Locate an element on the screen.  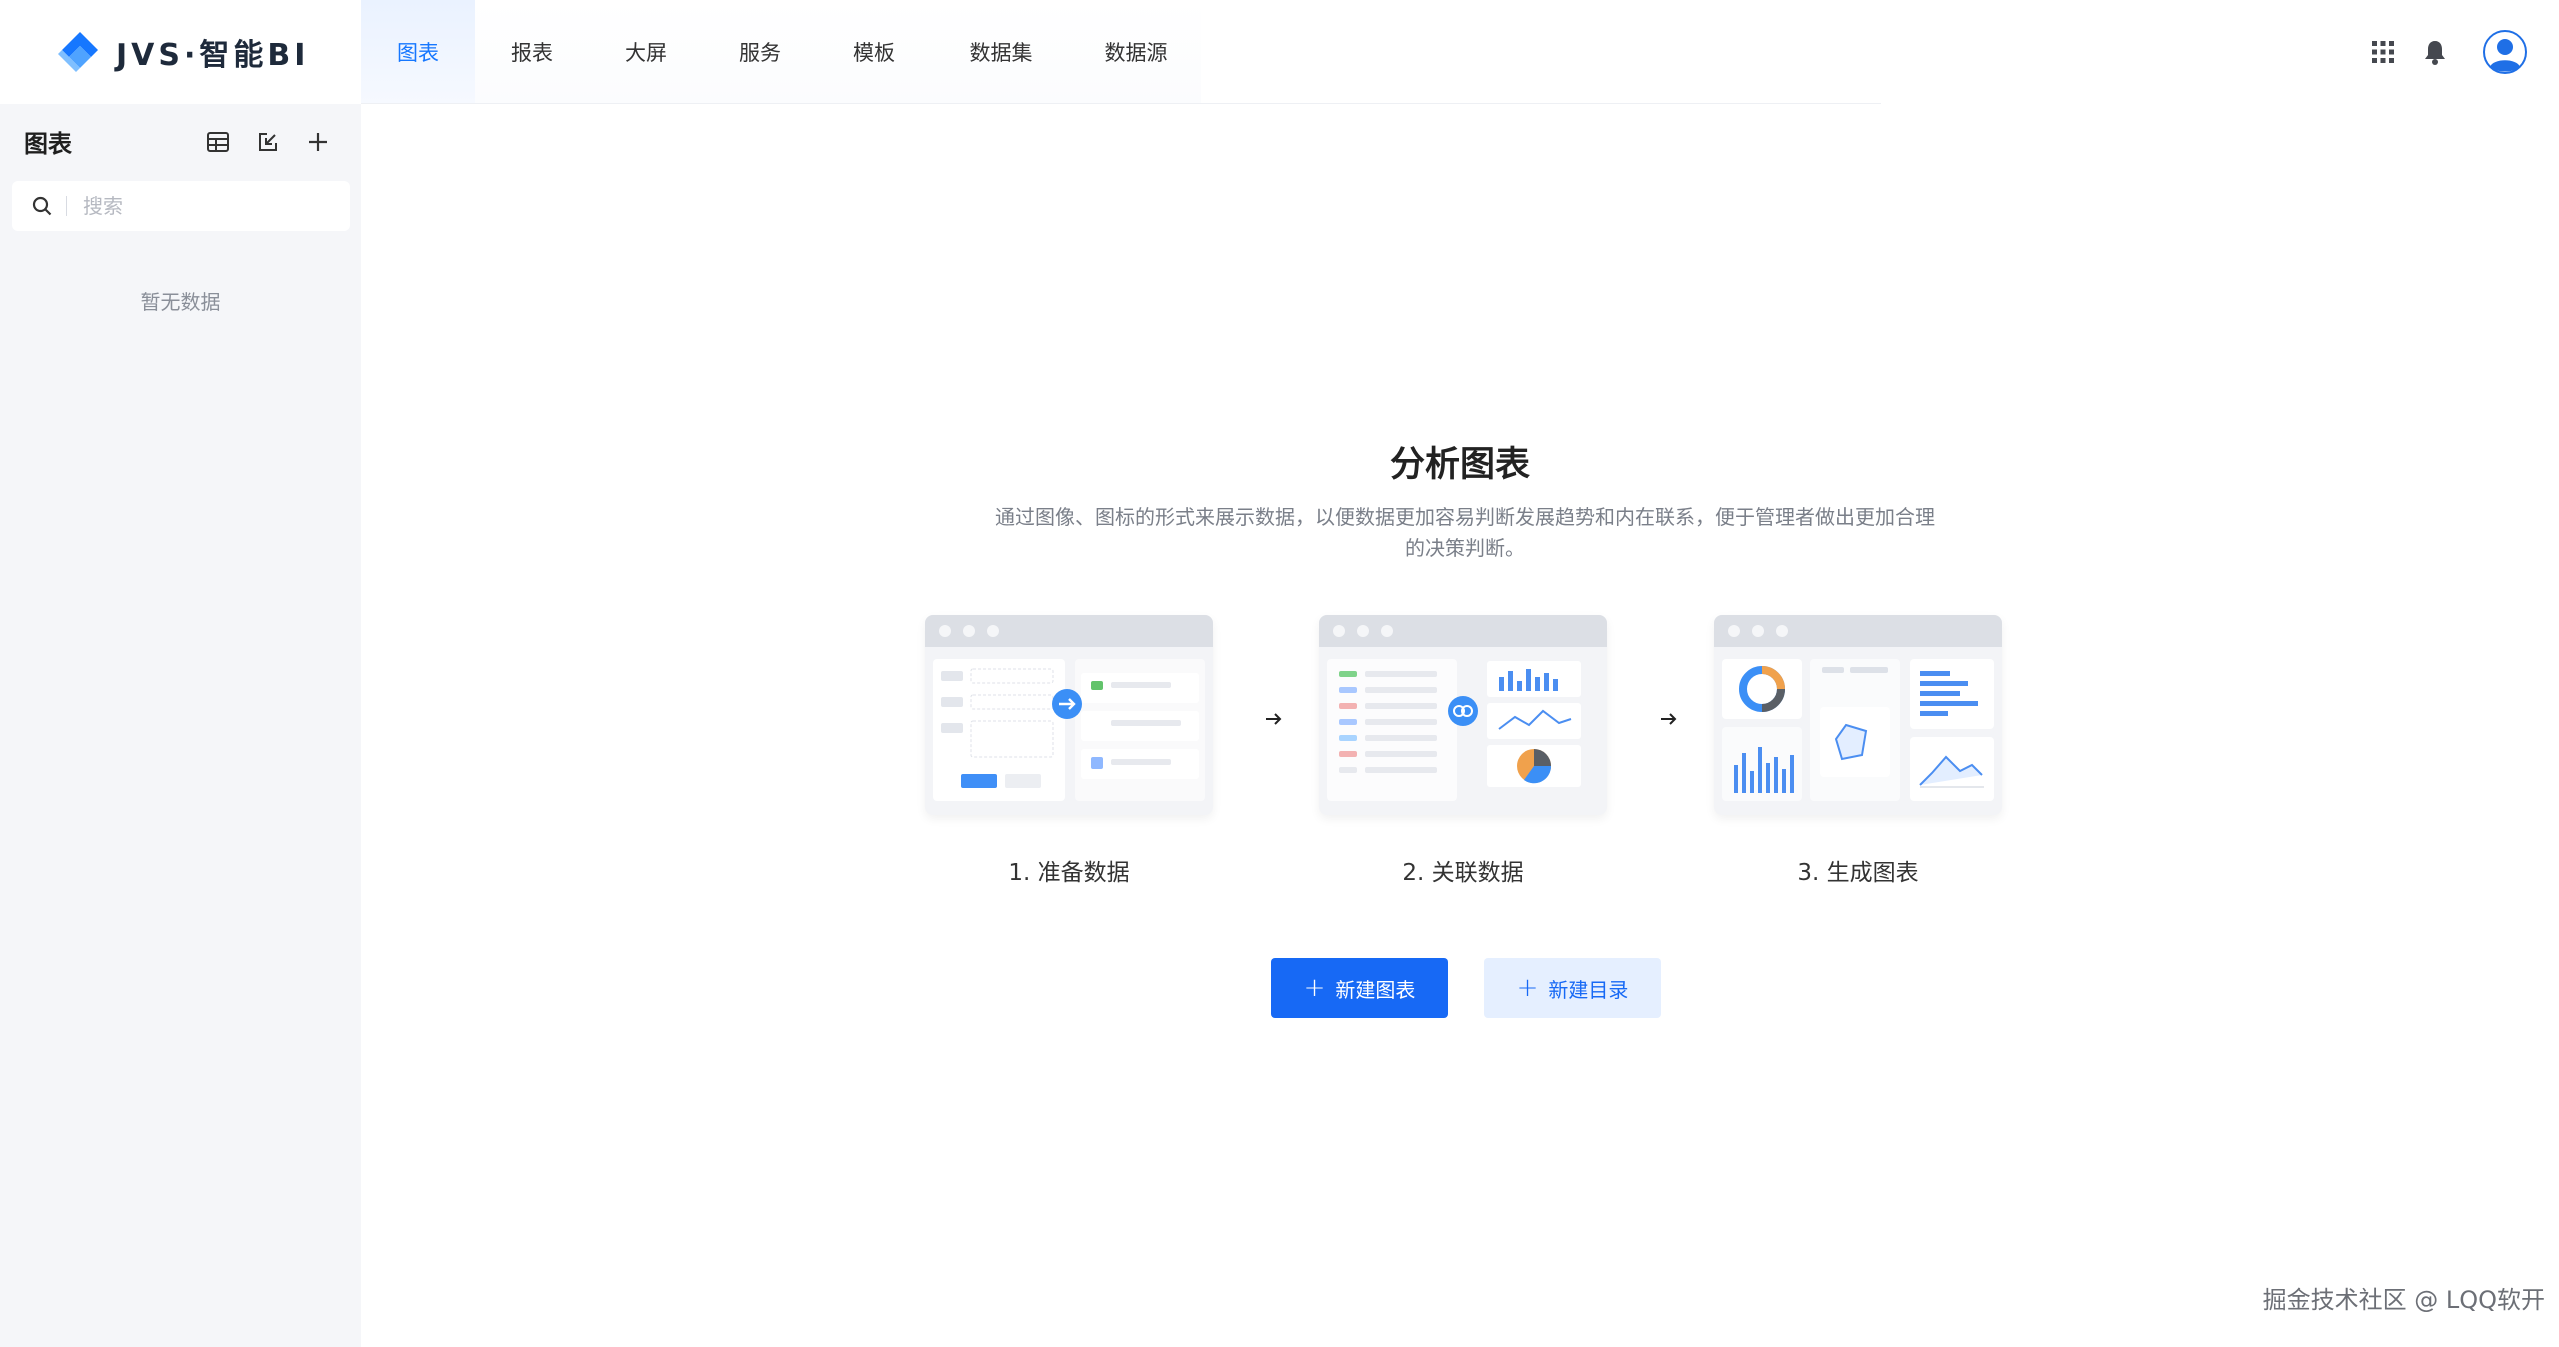
empty-state-text: 暂无数据 is located at coordinates (180, 302).